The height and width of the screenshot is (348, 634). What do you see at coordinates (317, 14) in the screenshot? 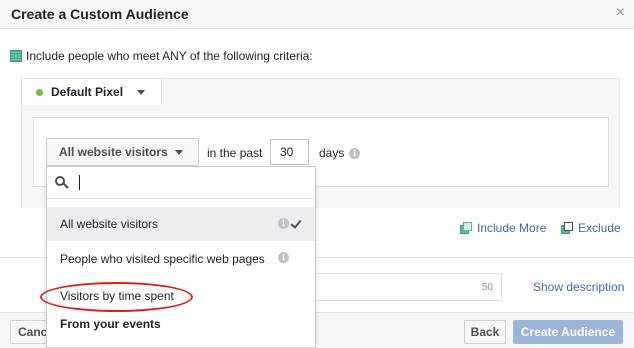
I see `dialog-header: Create a Custom Audience ×` at bounding box center [317, 14].